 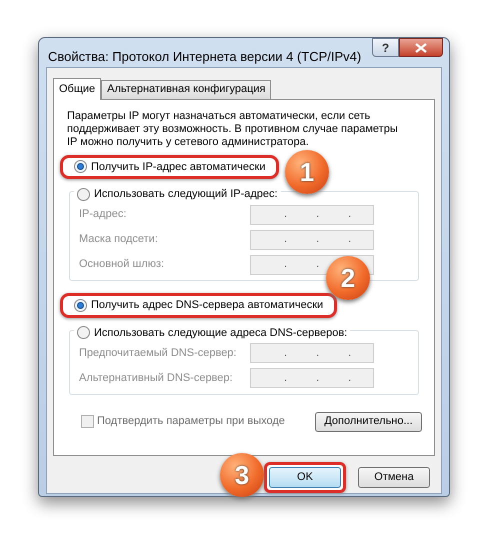 What do you see at coordinates (77, 89) in the screenshot?
I see `tab: Общие` at bounding box center [77, 89].